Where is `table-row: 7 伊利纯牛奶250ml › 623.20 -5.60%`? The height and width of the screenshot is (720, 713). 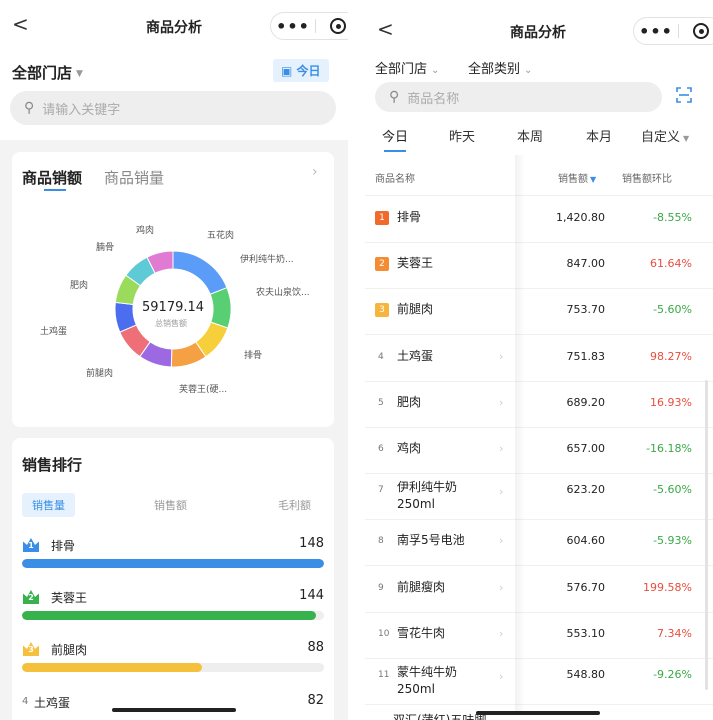 table-row: 7 伊利纯牛奶250ml › 623.20 -5.60% is located at coordinates (539, 497).